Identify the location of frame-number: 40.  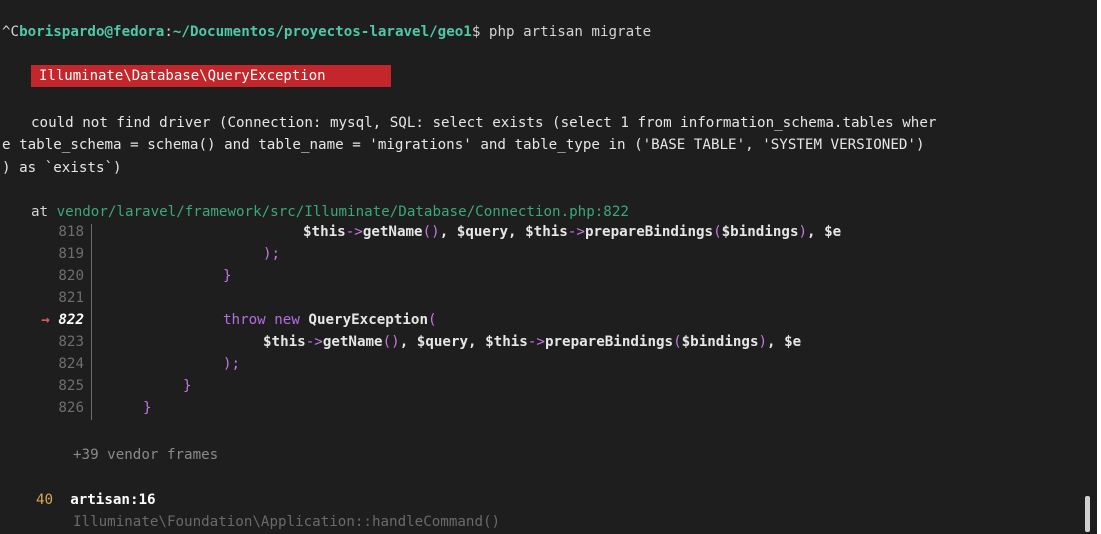
(45, 500).